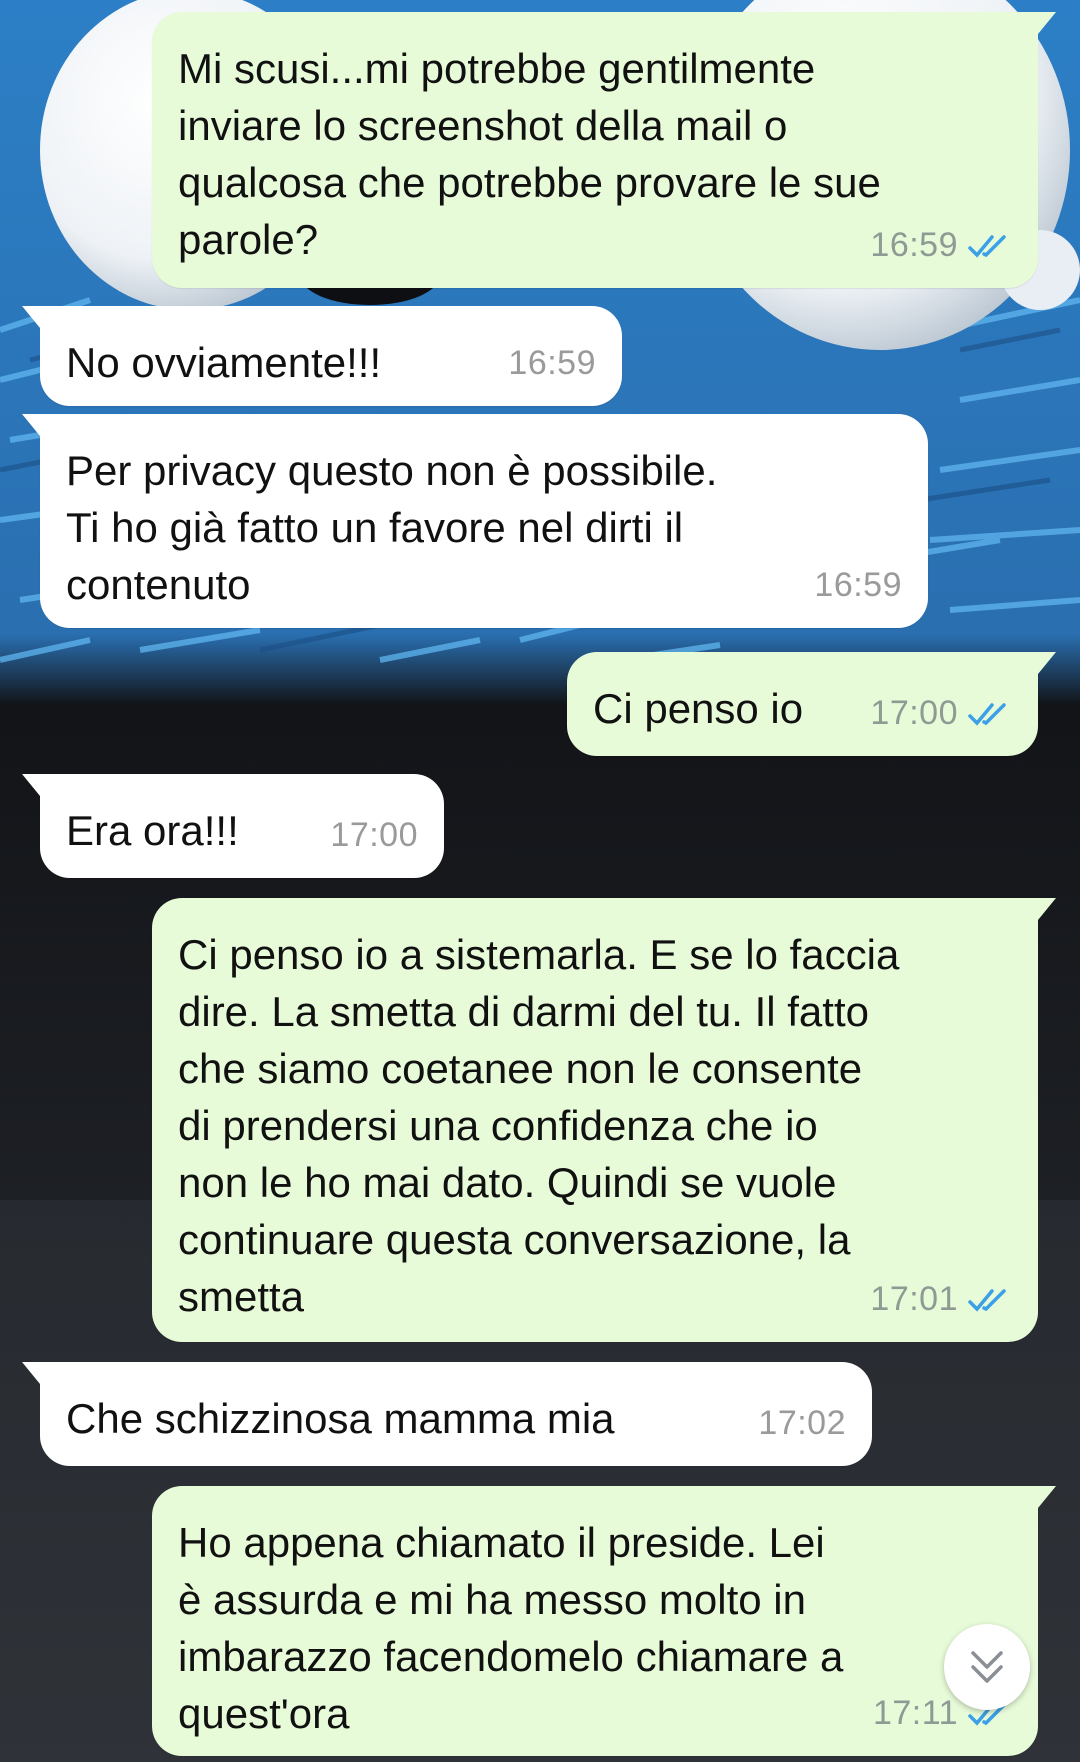  I want to click on message-meta: 17:01, so click(941, 1299).